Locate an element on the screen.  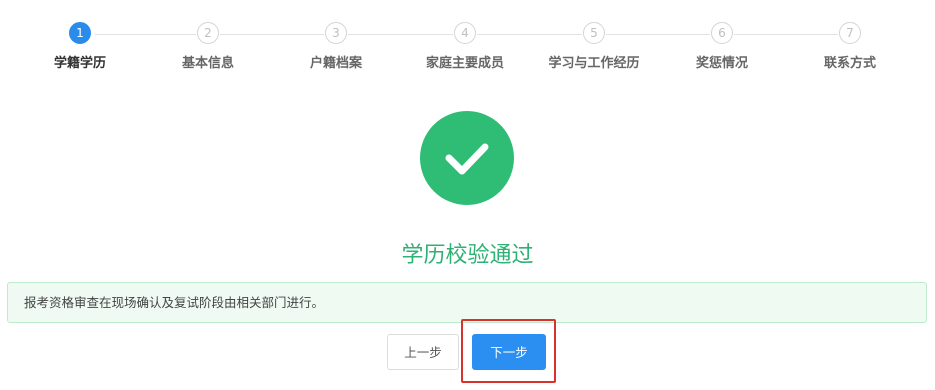
step-1: 1 学籍学历 is located at coordinates (80, 46).